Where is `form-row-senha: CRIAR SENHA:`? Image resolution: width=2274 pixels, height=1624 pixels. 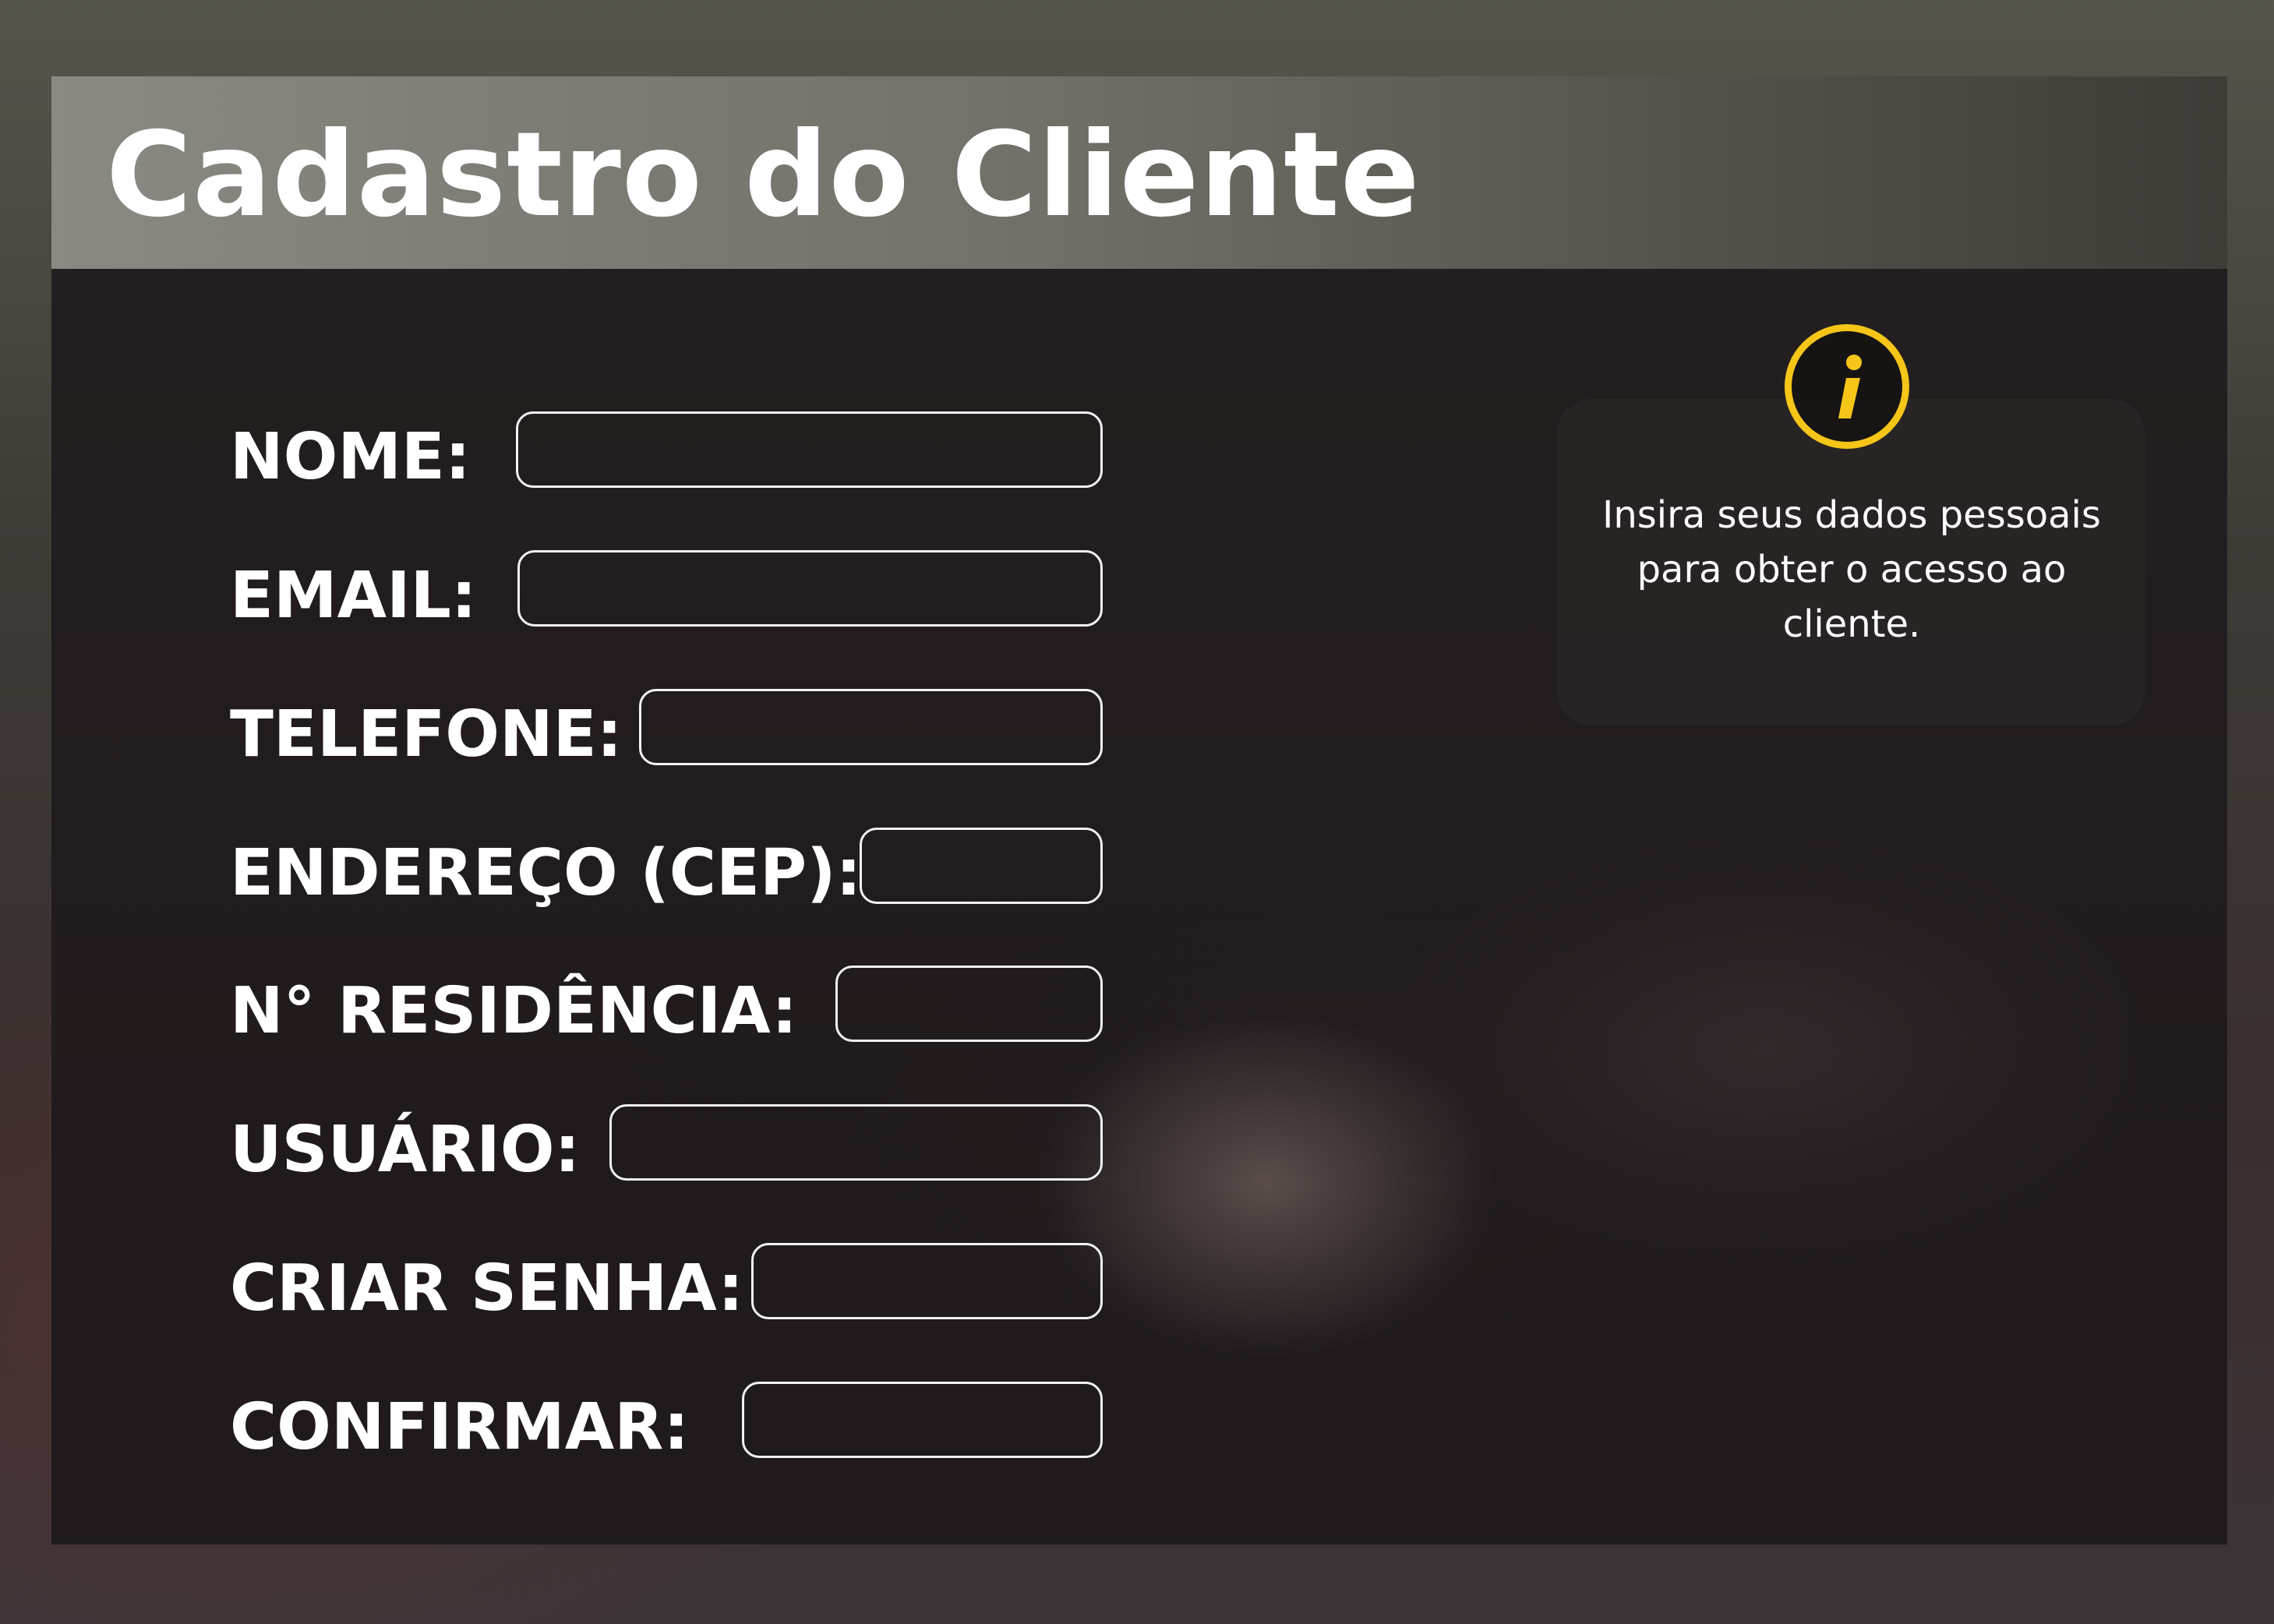 form-row-senha: CRIAR SENHA: is located at coordinates (596, 1286).